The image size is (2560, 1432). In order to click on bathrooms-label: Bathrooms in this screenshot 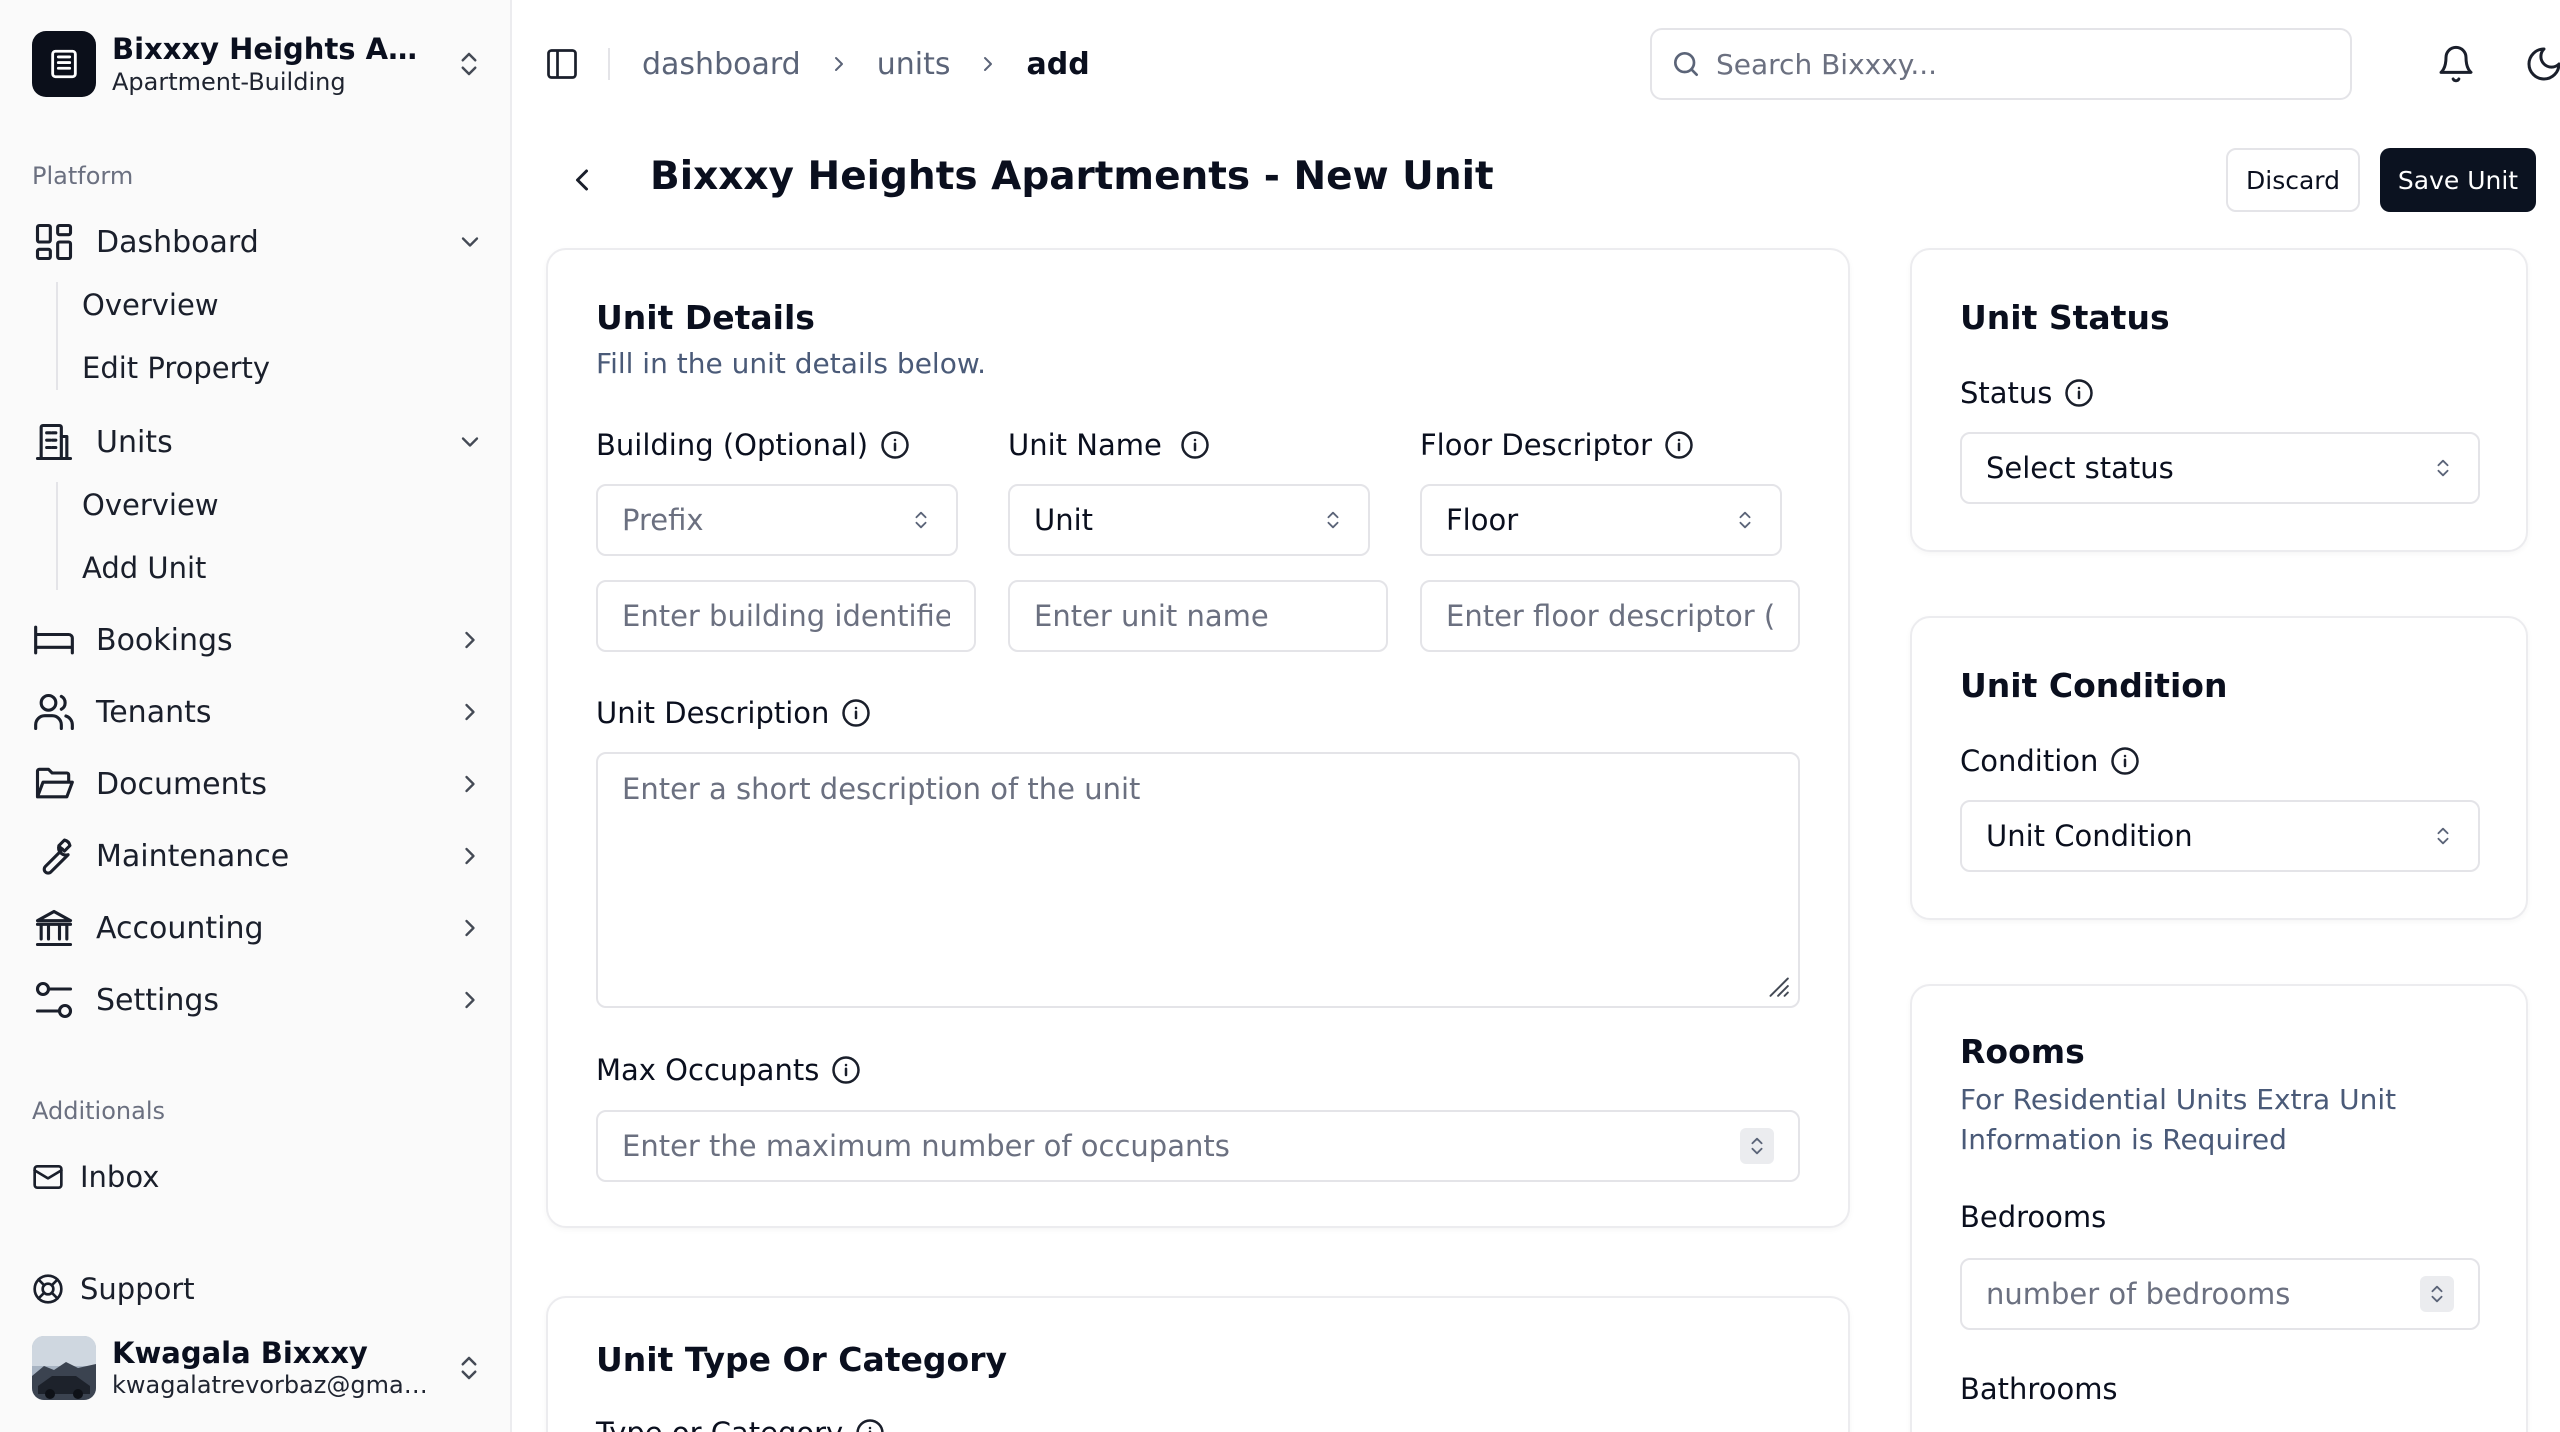, I will do `click(2039, 1389)`.